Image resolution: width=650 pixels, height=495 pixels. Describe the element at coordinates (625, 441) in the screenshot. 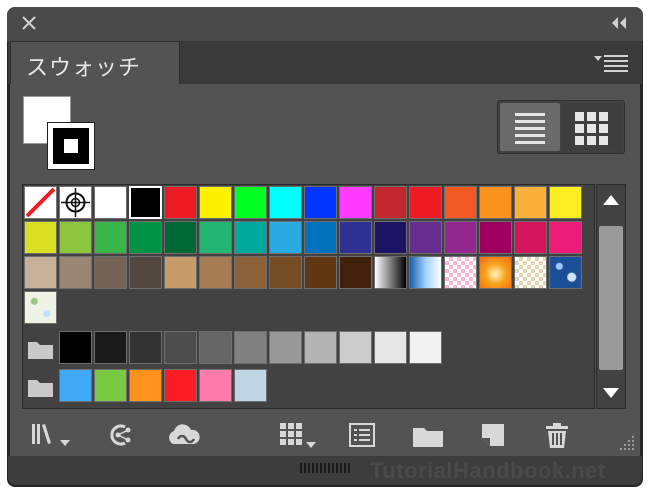

I see `resize-grip-icon` at that location.